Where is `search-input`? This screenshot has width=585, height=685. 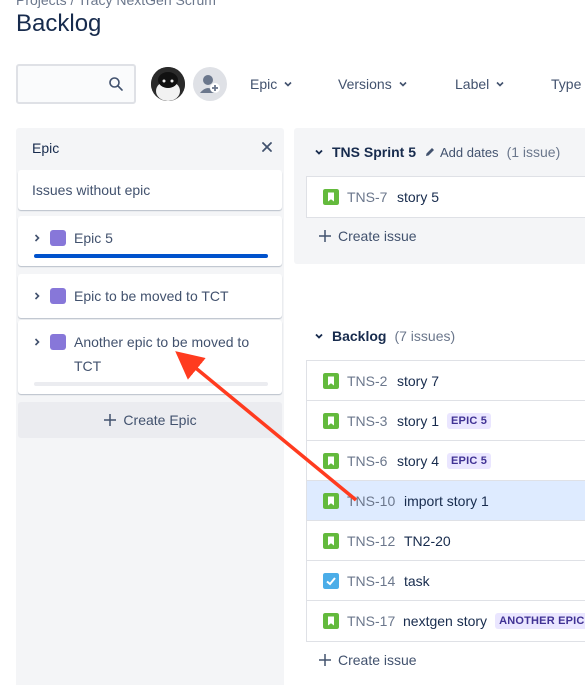
search-input is located at coordinates (76, 84).